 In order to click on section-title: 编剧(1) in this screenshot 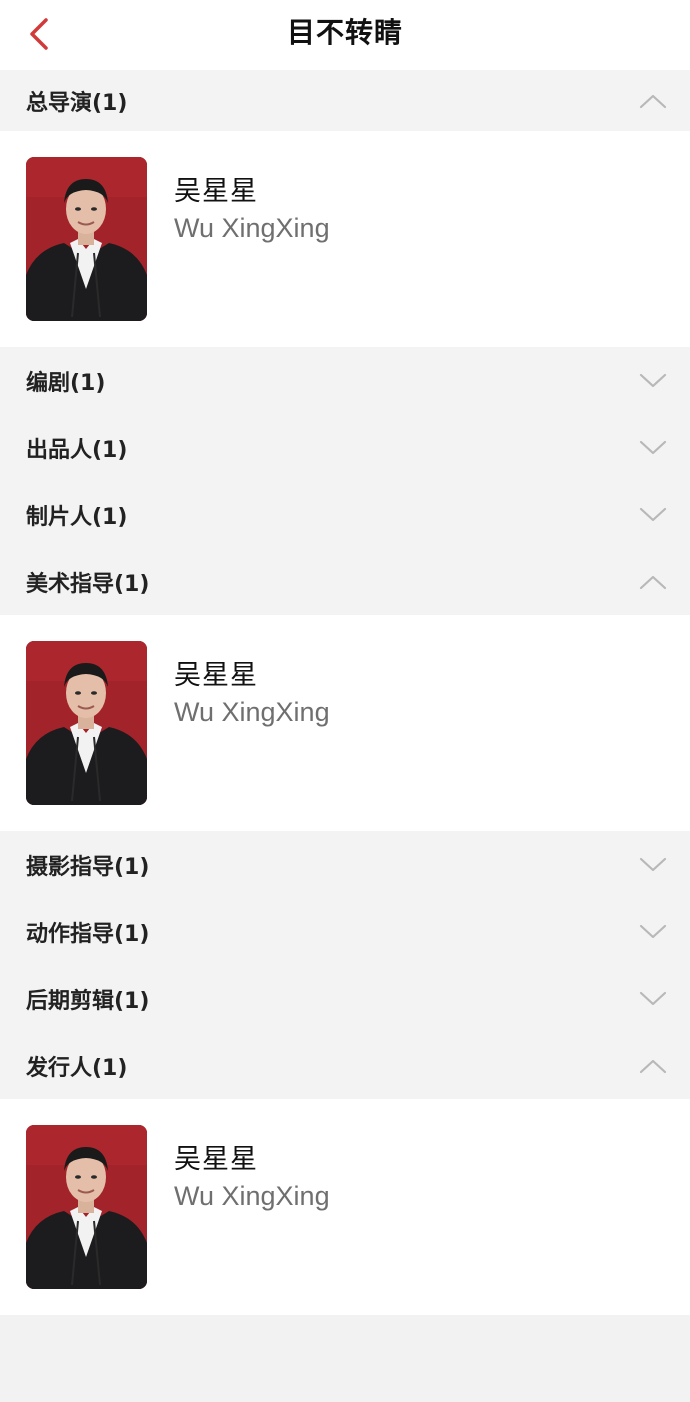, I will do `click(66, 383)`.